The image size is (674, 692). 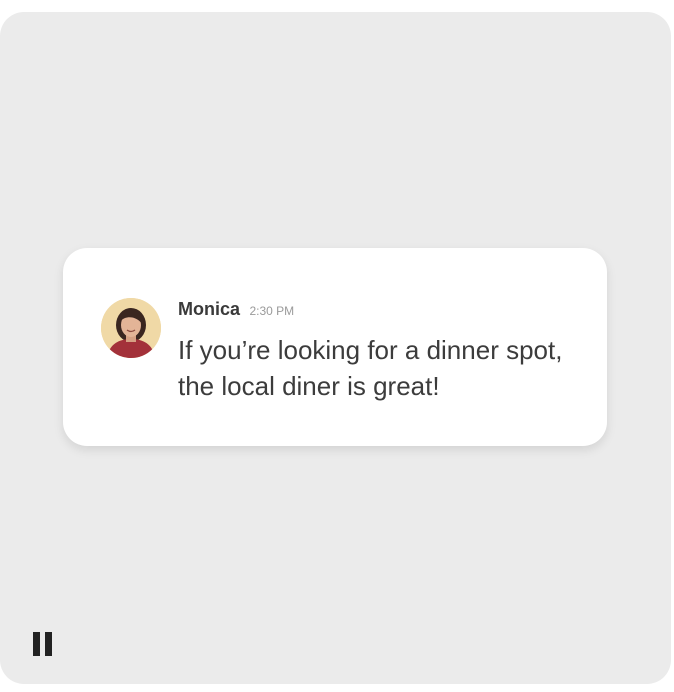 What do you see at coordinates (36, 644) in the screenshot?
I see `pause-icon-bar-left` at bounding box center [36, 644].